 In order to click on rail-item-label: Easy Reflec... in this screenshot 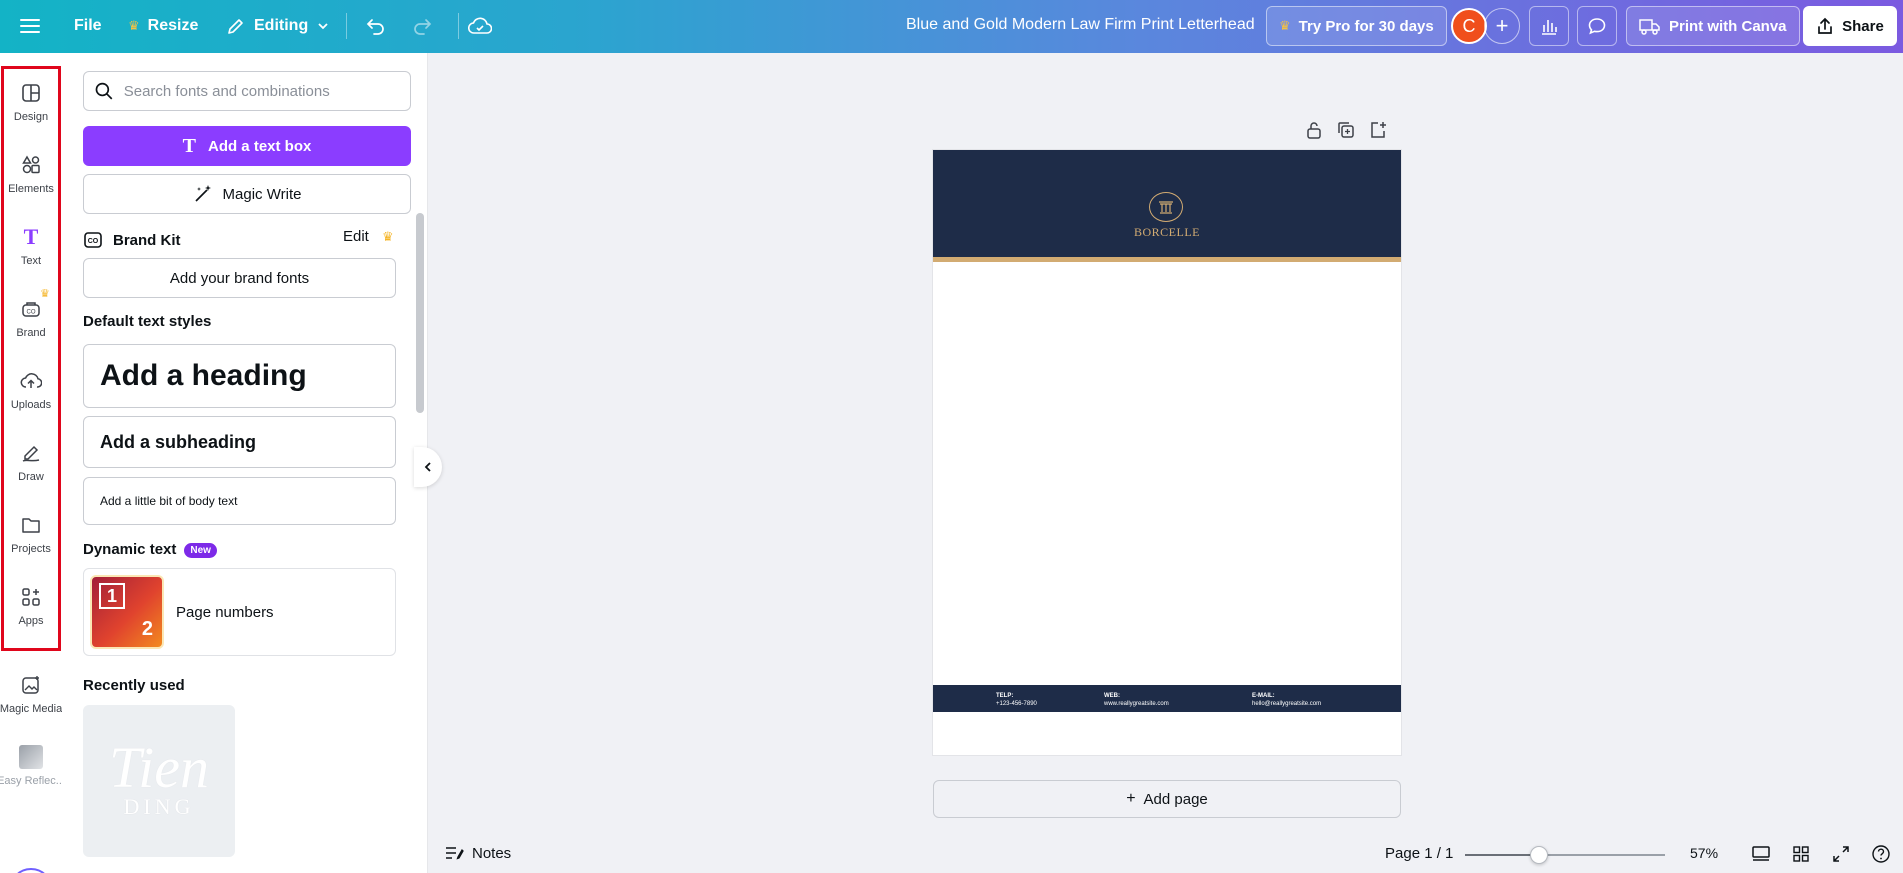, I will do `click(32, 781)`.